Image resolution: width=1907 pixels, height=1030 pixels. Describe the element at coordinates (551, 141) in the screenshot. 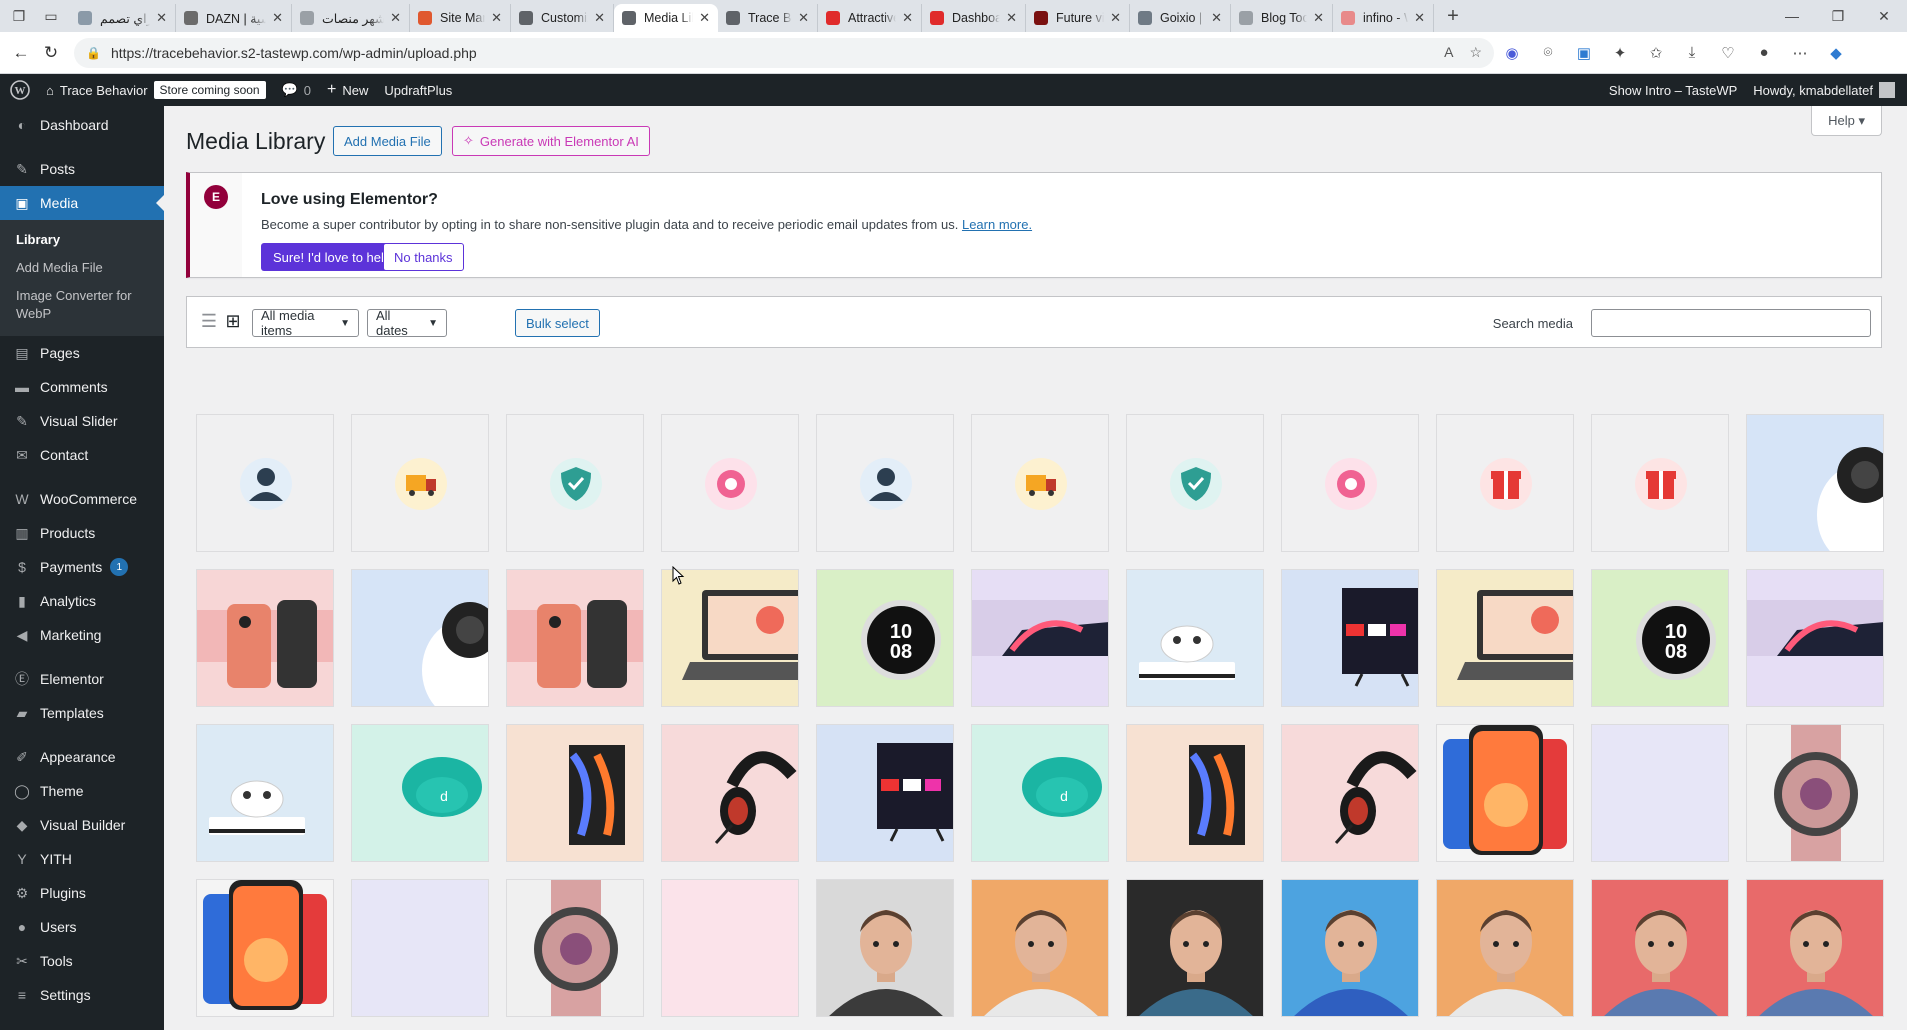

I see `generate-ai-button: ✧ Generate with Elementor AI` at that location.